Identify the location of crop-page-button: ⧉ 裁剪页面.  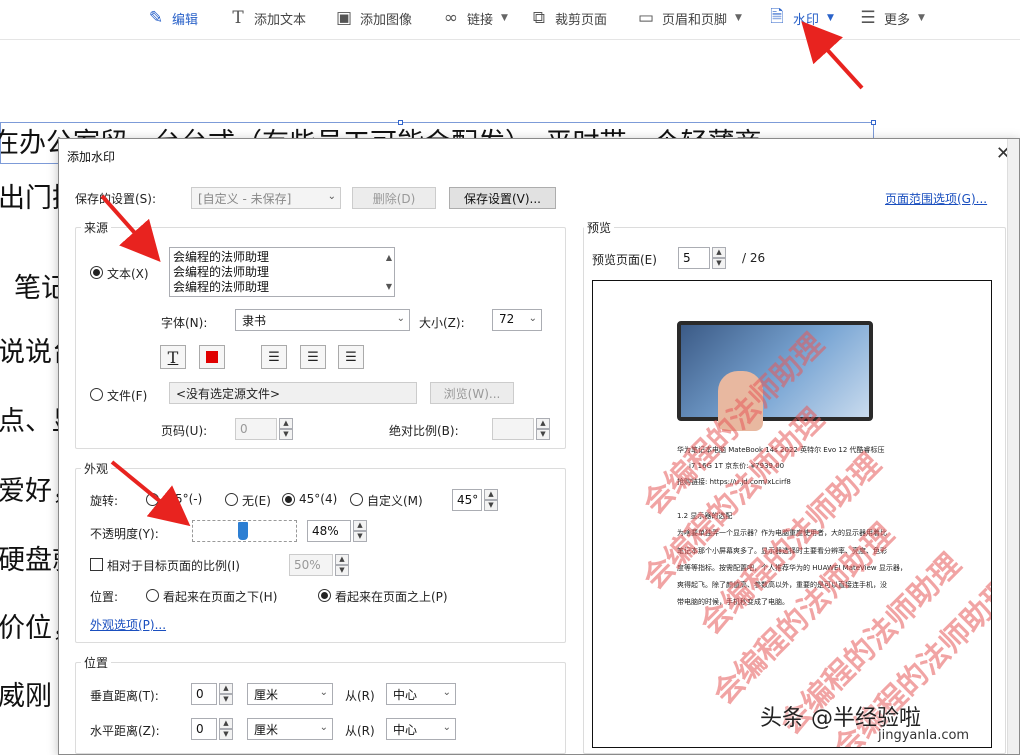
(568, 18).